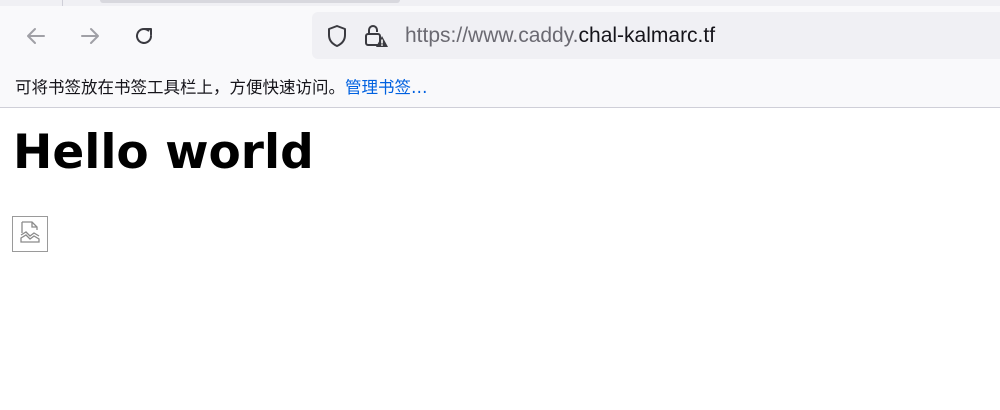  I want to click on url-domain: chal-kalmarc.tf, so click(647, 35).